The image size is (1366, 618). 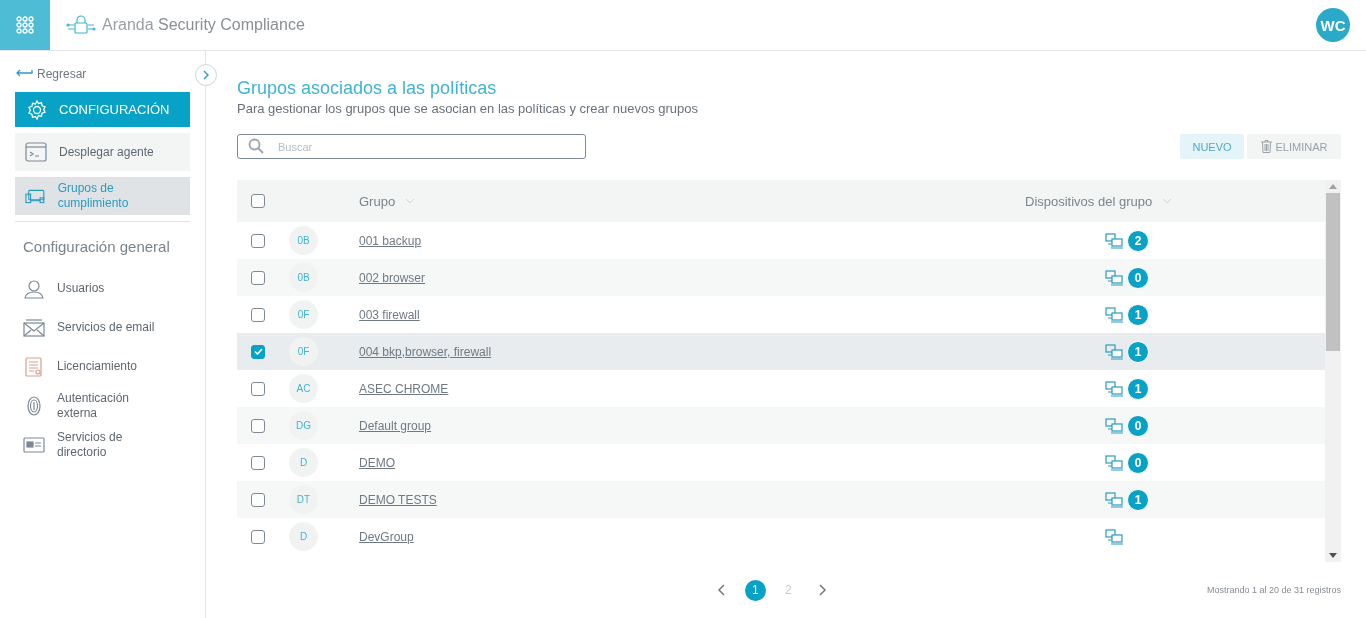 I want to click on search-field: Buscar, so click(x=411, y=146).